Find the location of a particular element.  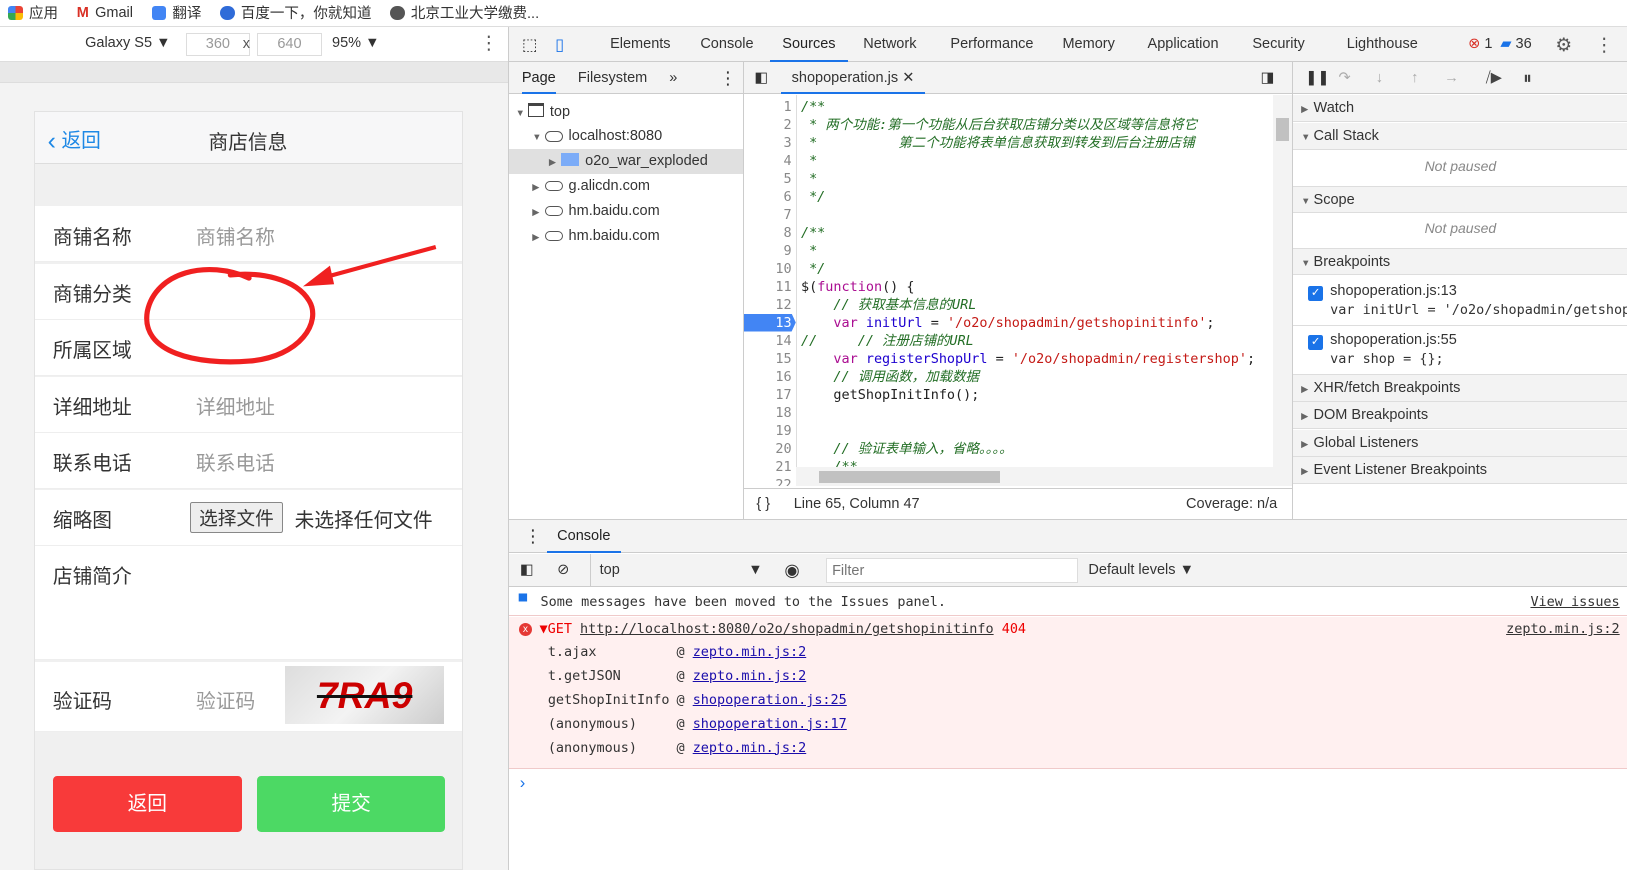

line-number: 9 is located at coordinates (770, 251).